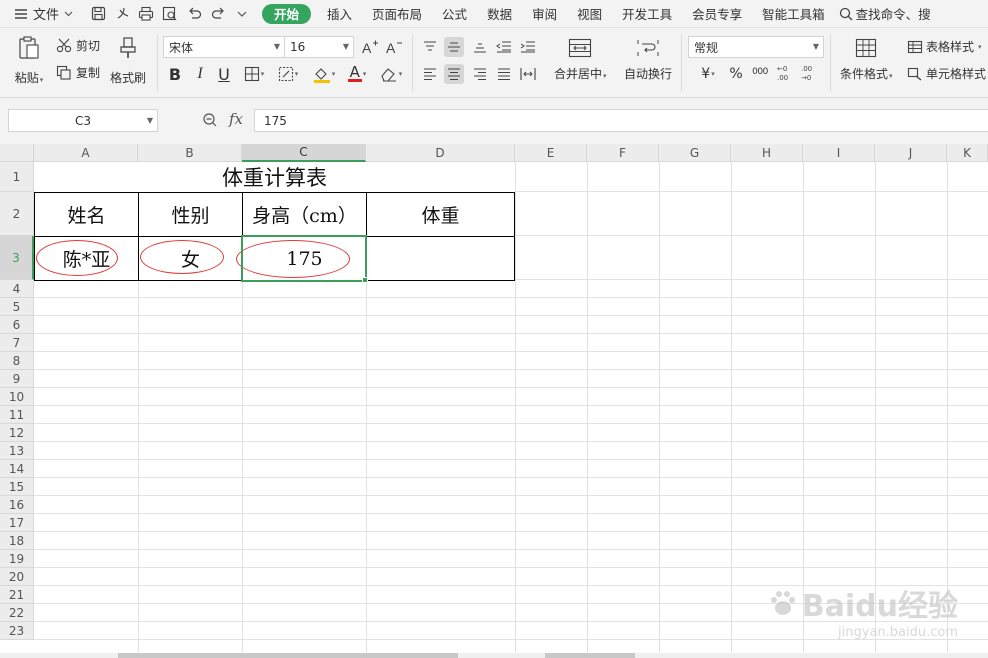 This screenshot has height=658, width=988. What do you see at coordinates (29, 61) in the screenshot?
I see `paste-button: 粘贴▾` at bounding box center [29, 61].